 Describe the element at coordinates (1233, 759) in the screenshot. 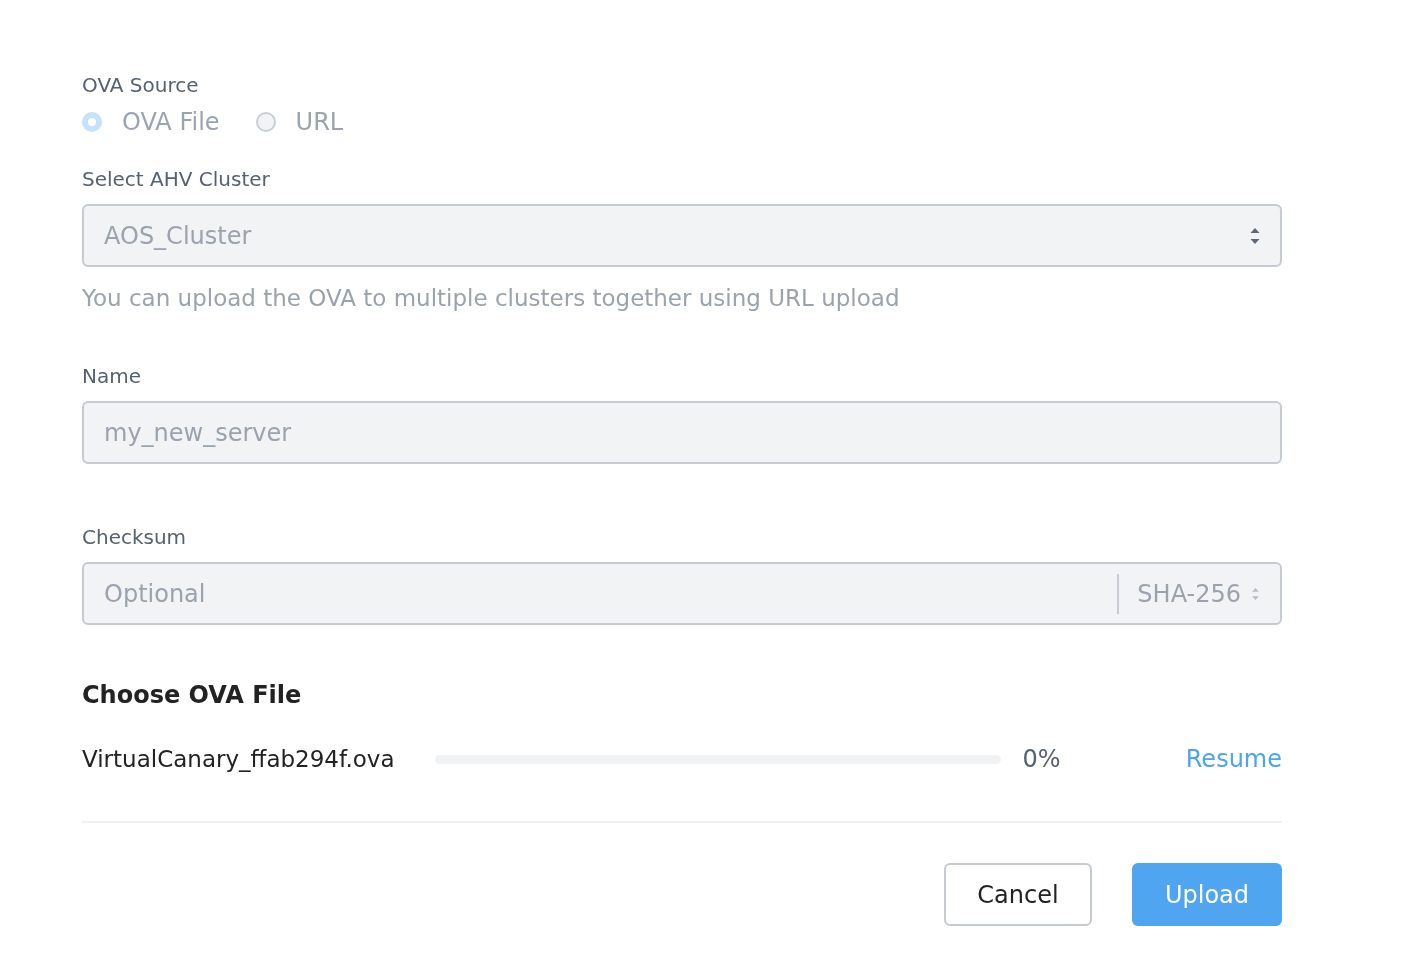

I see `resume-link: Resume` at that location.